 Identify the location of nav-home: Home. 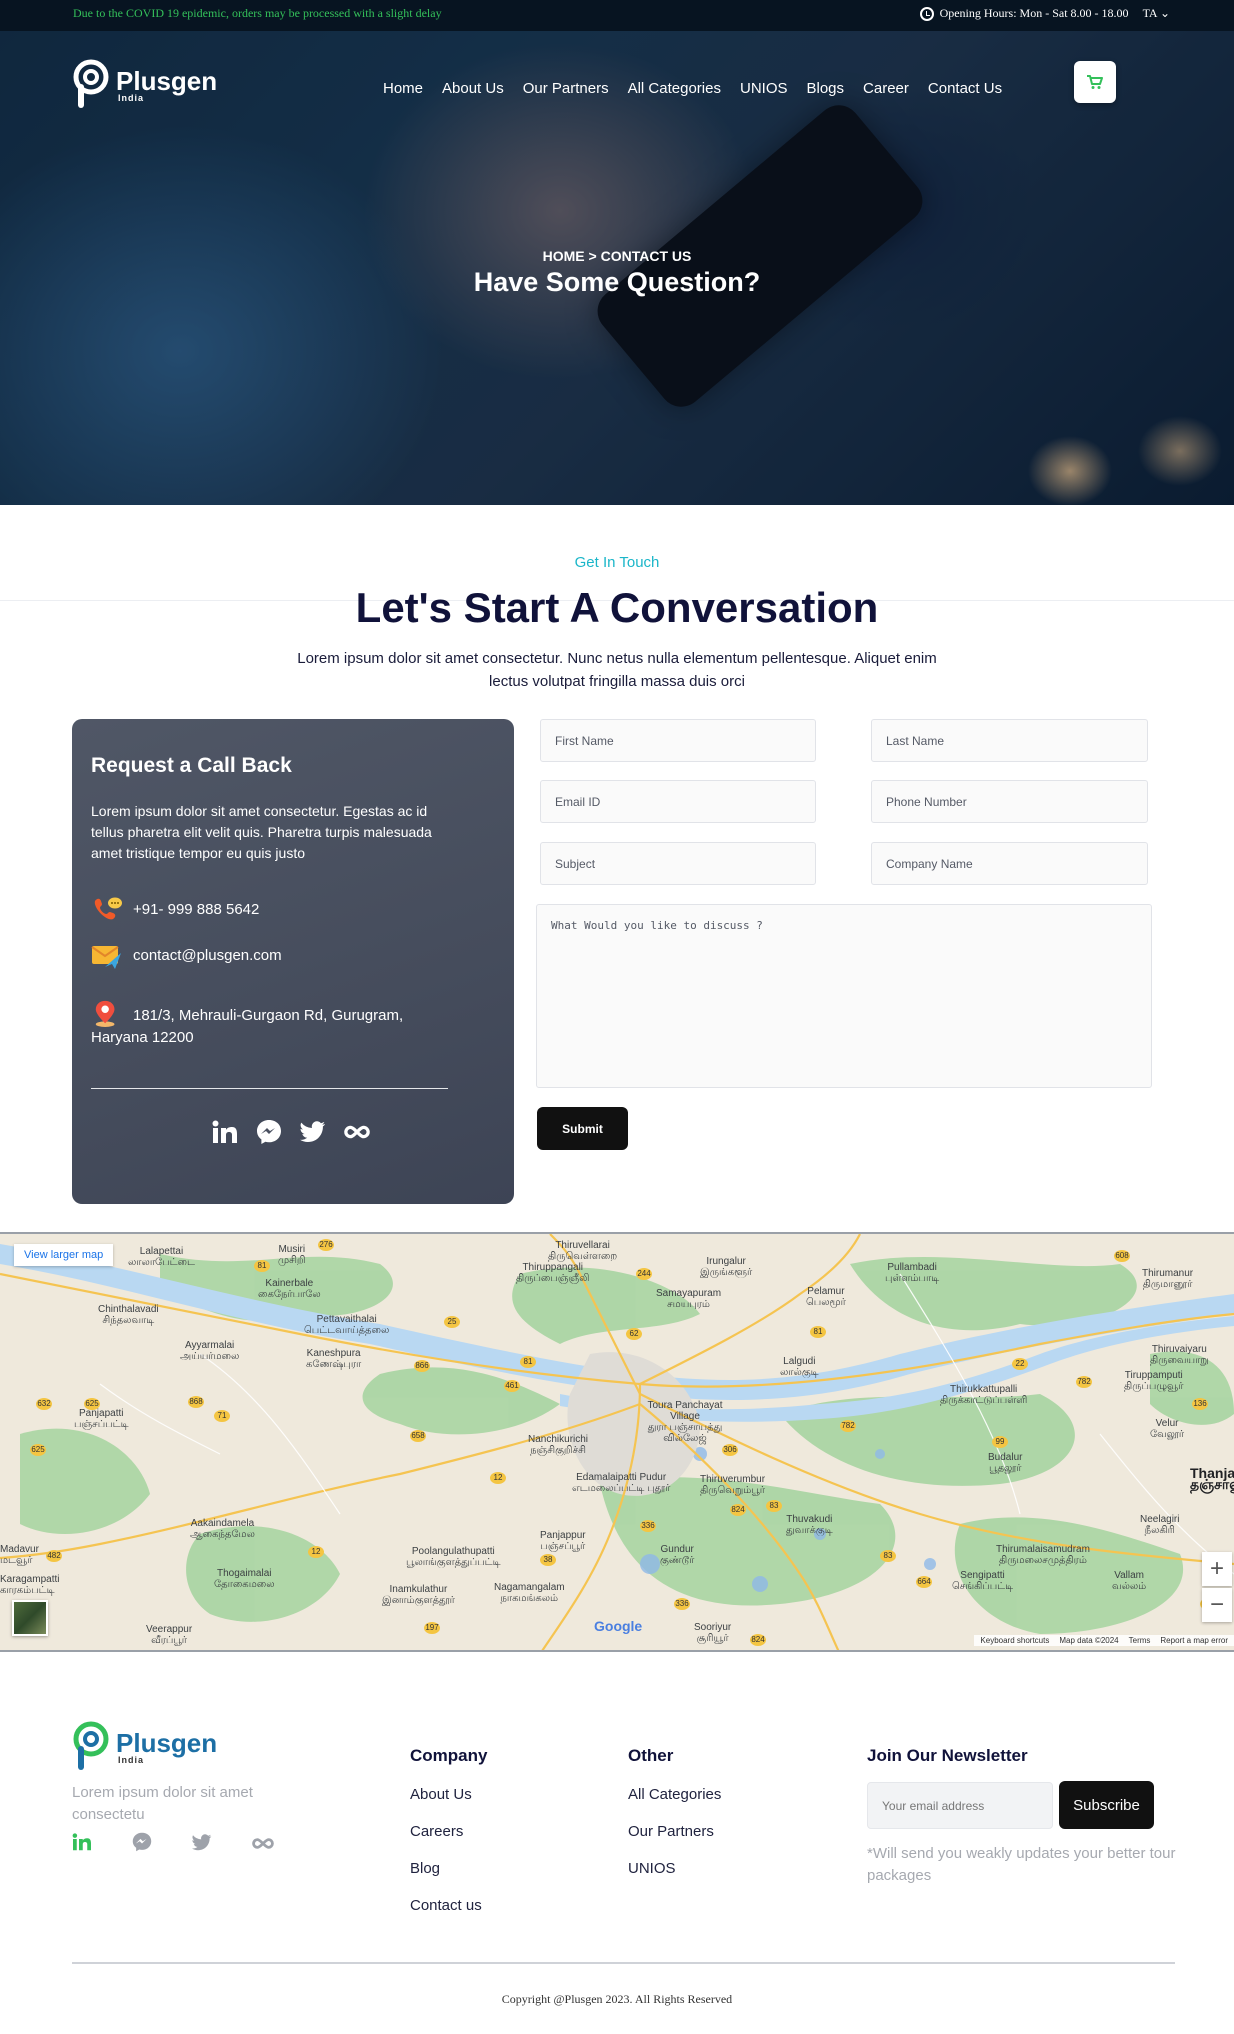
(403, 88).